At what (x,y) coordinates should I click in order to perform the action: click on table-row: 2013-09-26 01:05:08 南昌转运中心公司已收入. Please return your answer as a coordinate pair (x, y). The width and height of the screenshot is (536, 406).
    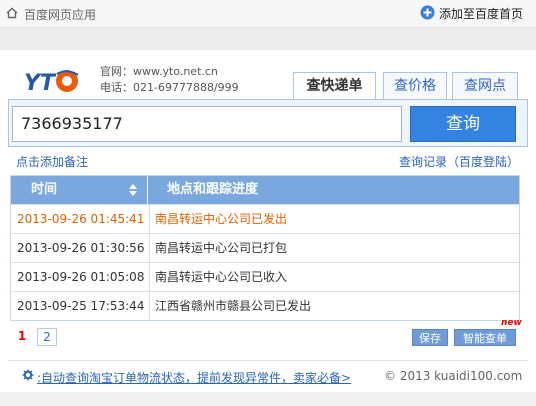
    Looking at the image, I should click on (265, 276).